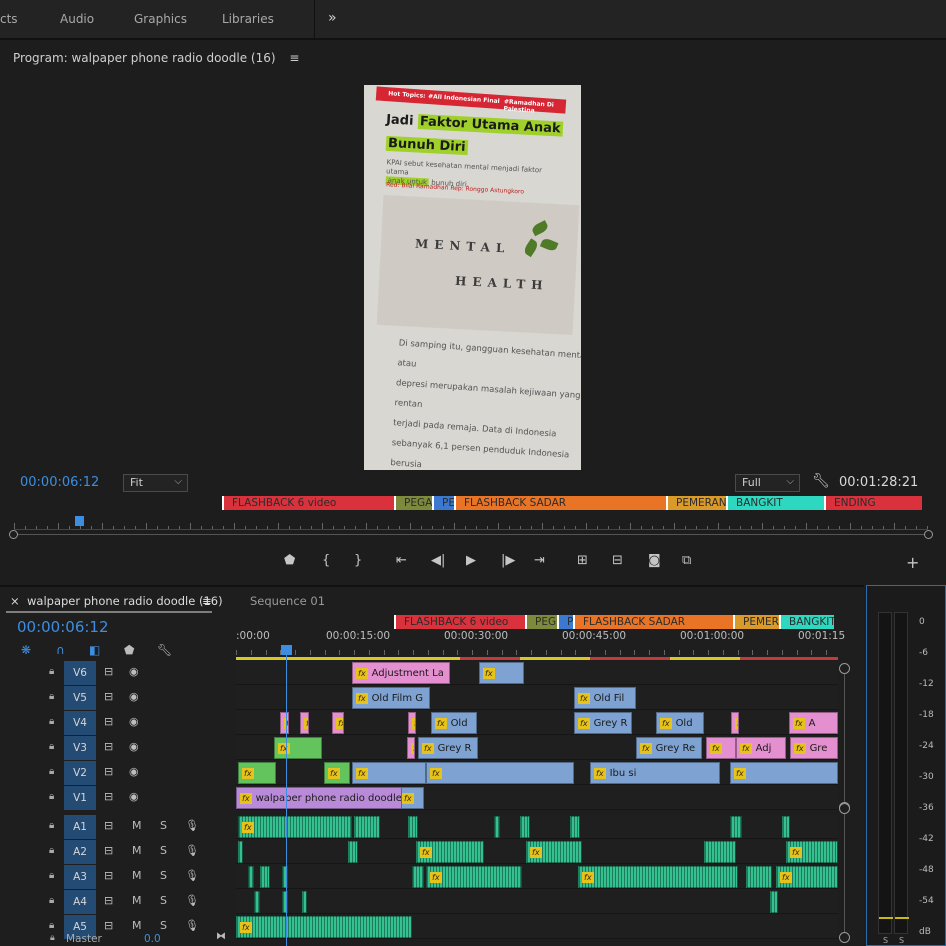 The image size is (946, 946). Describe the element at coordinates (60, 650) in the screenshot. I see `snap-magnet-icon: ∩` at that location.